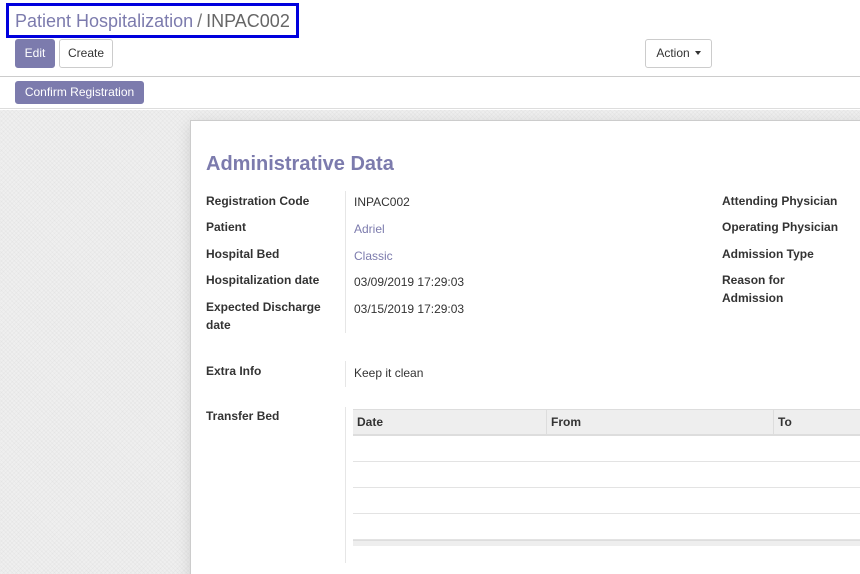  I want to click on form-title: Administrative Data, so click(300, 164).